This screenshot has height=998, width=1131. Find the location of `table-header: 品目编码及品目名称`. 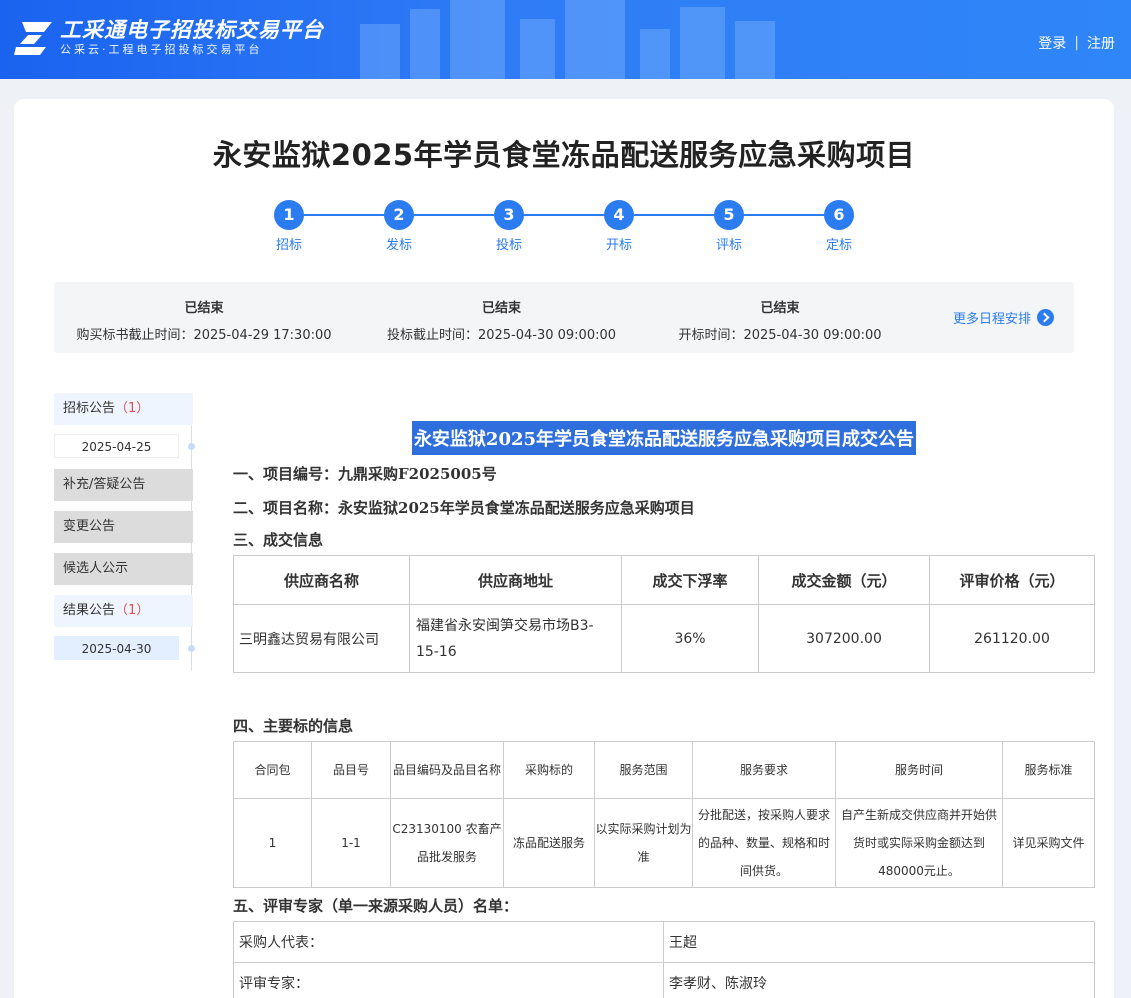

table-header: 品目编码及品目名称 is located at coordinates (447, 770).